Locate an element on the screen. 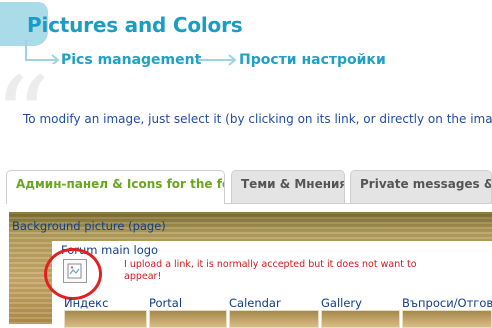 Image resolution: width=492 pixels, height=328 pixels. nav-image-calendar is located at coordinates (274, 319).